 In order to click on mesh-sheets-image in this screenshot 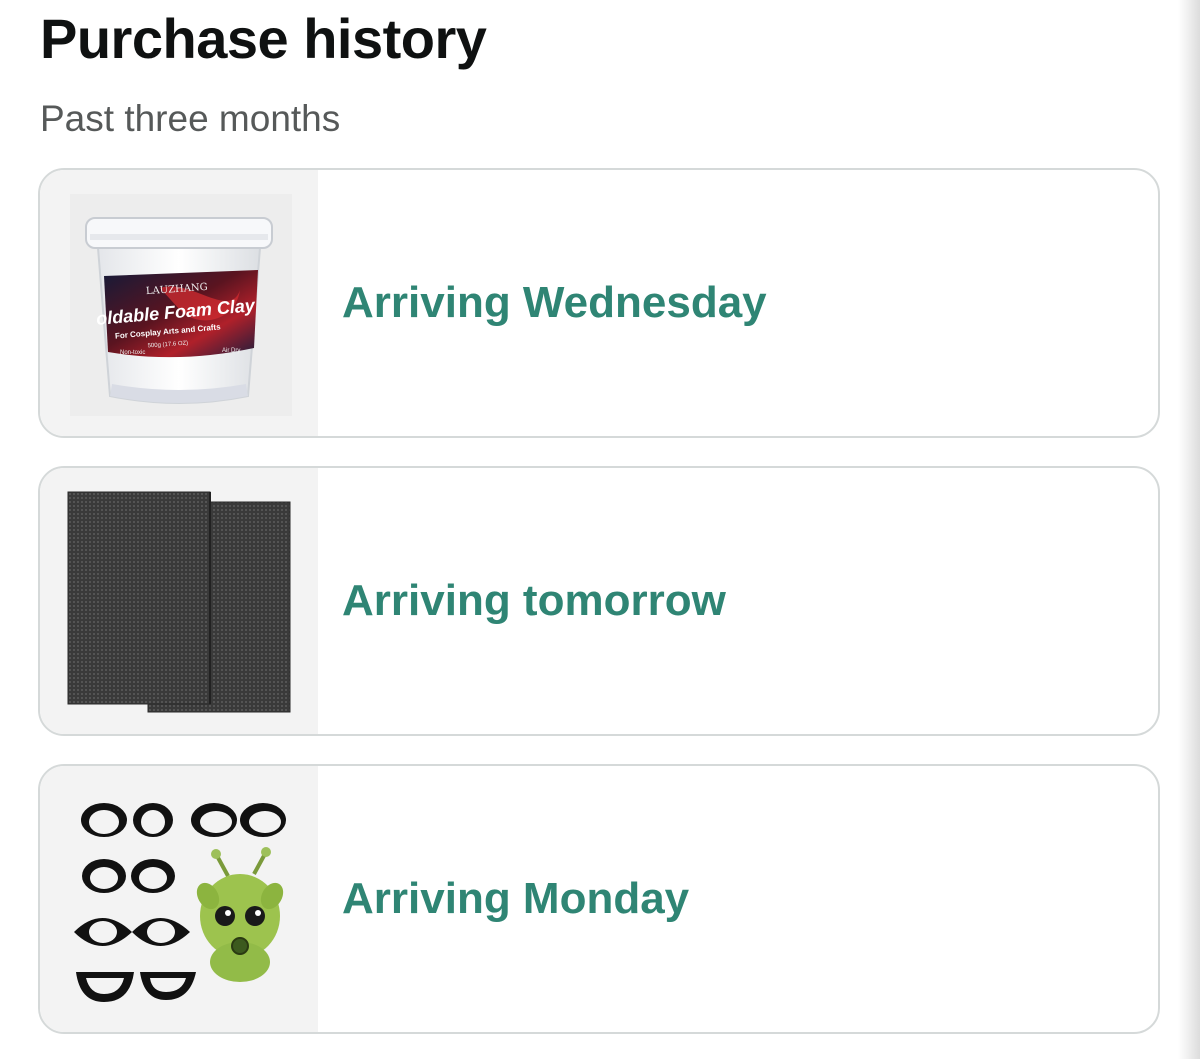, I will do `click(179, 602)`.